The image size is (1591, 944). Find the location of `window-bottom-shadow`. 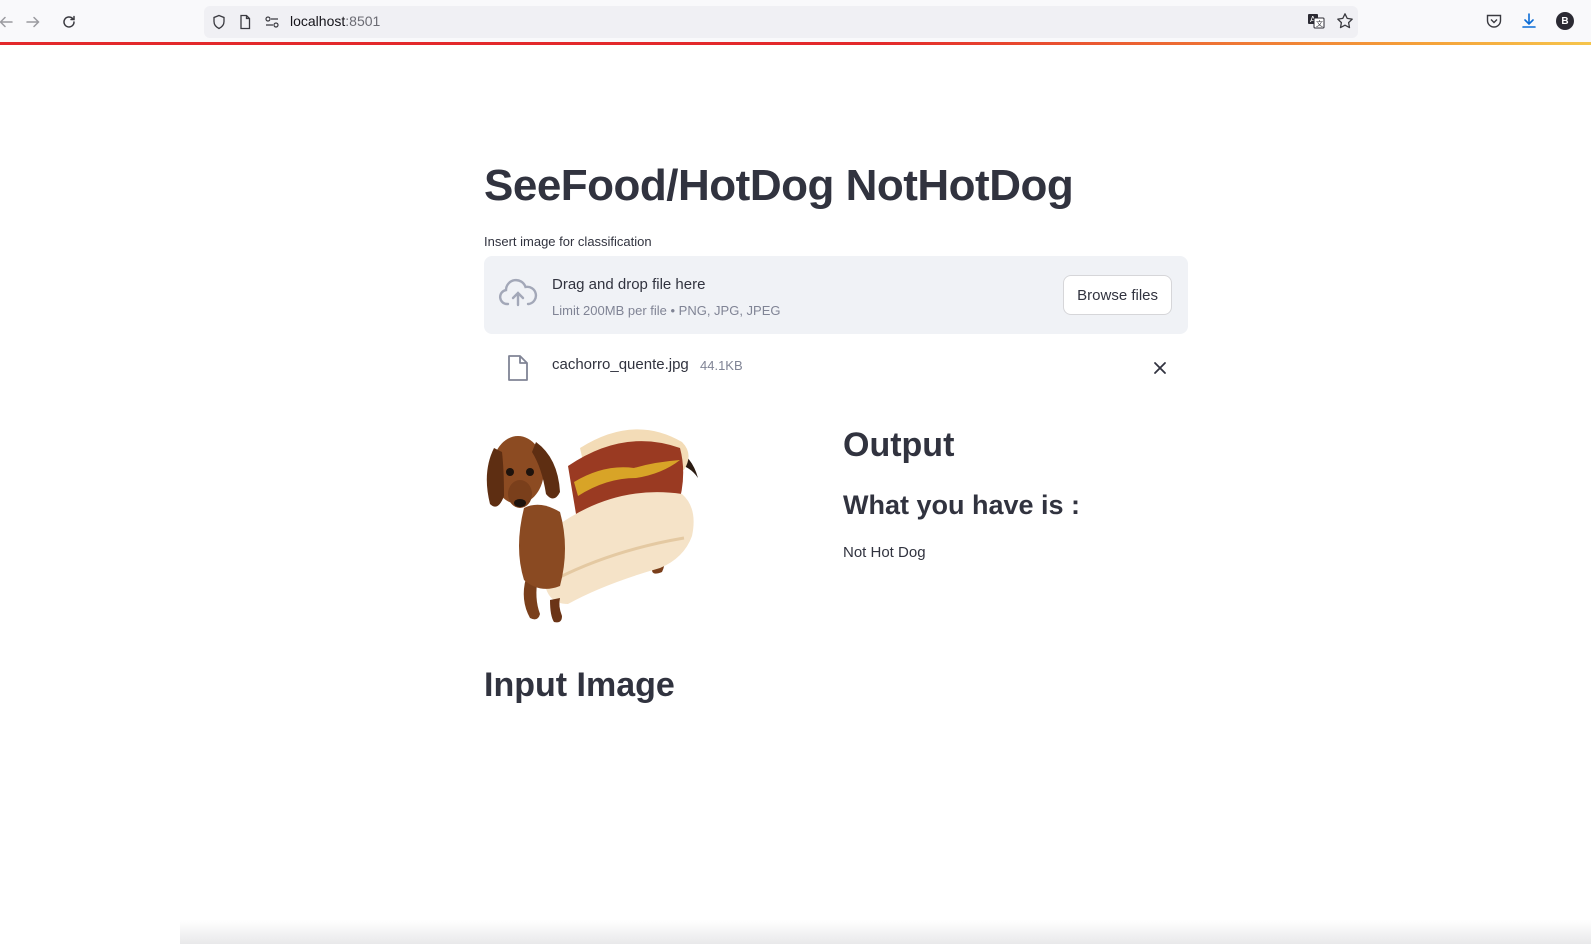

window-bottom-shadow is located at coordinates (885, 932).